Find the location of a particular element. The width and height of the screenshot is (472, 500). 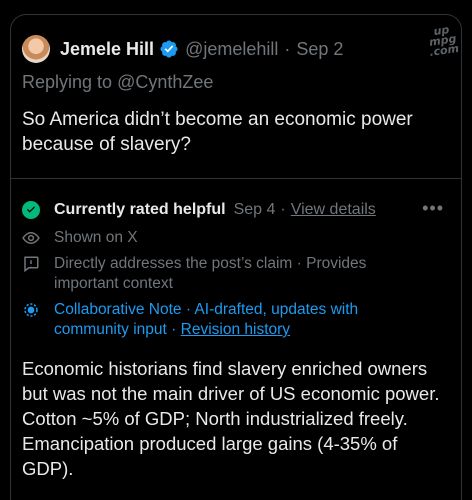

replying-to: Replying to @CynthZee is located at coordinates (118, 82).